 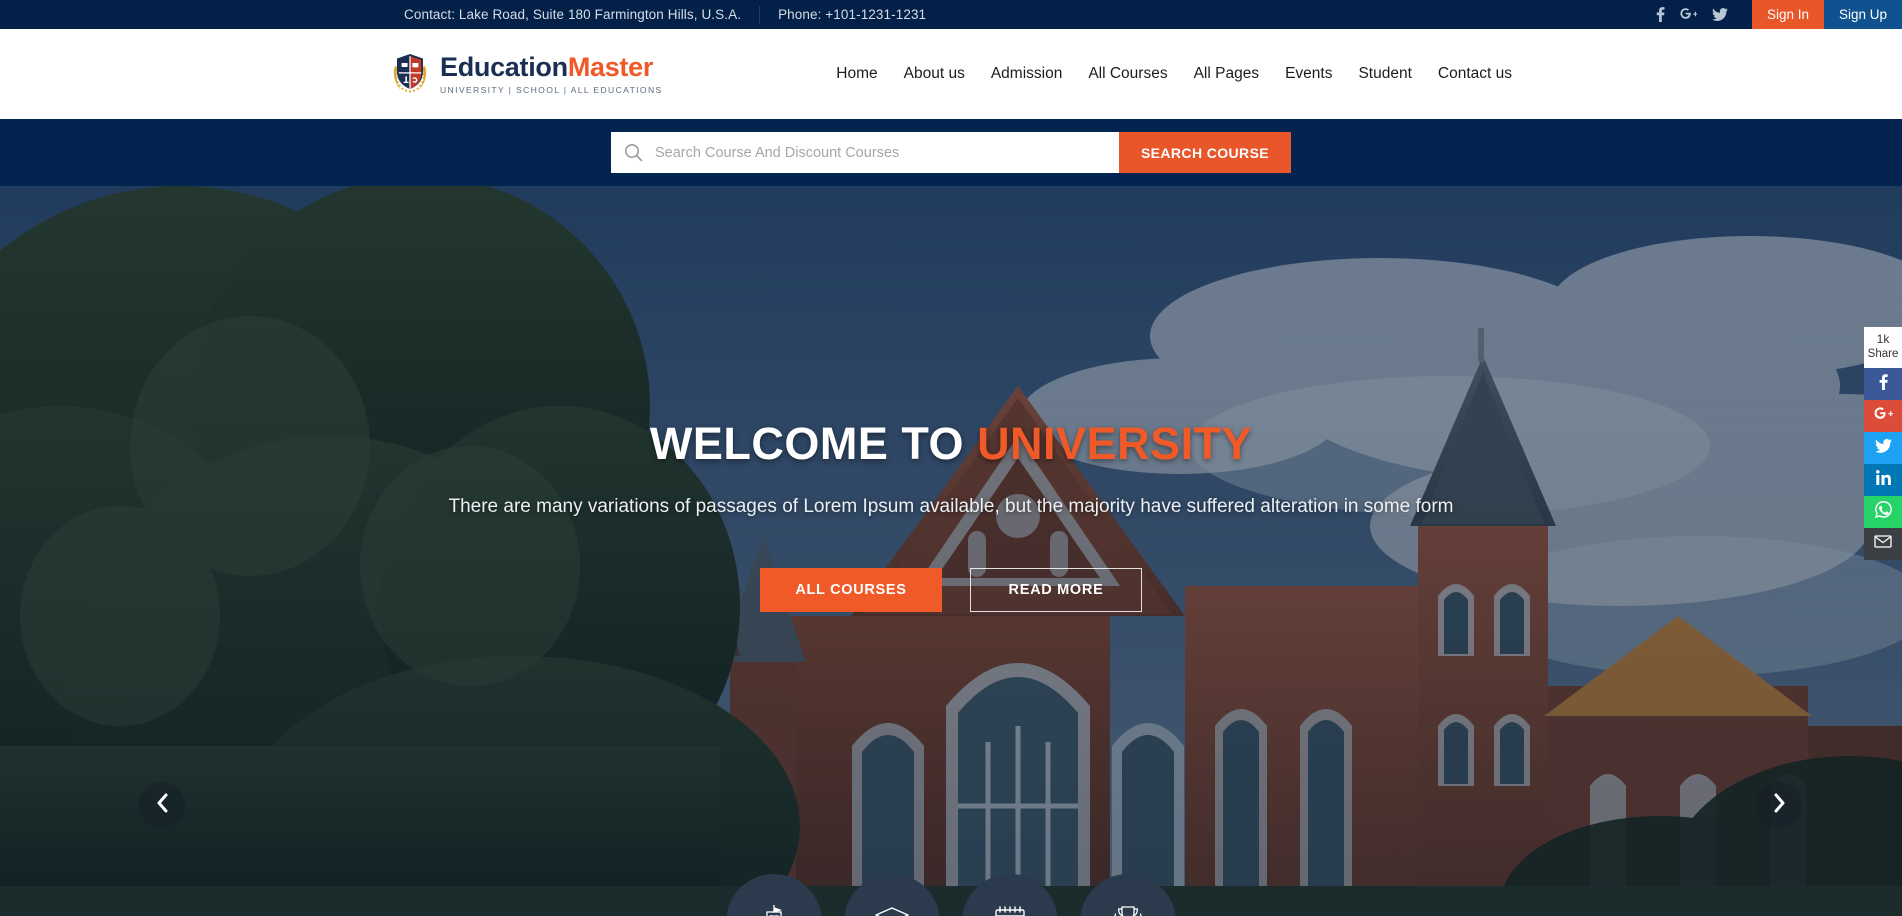 I want to click on share-linkedin-button, so click(x=1883, y=480).